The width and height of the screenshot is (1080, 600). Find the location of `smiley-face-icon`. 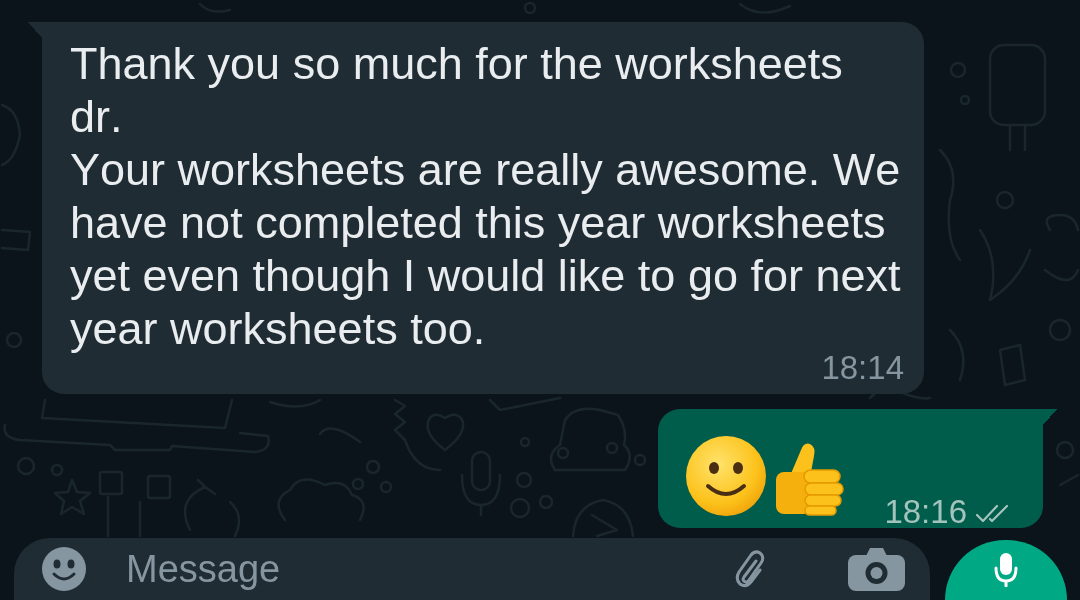

smiley-face-icon is located at coordinates (726, 475).